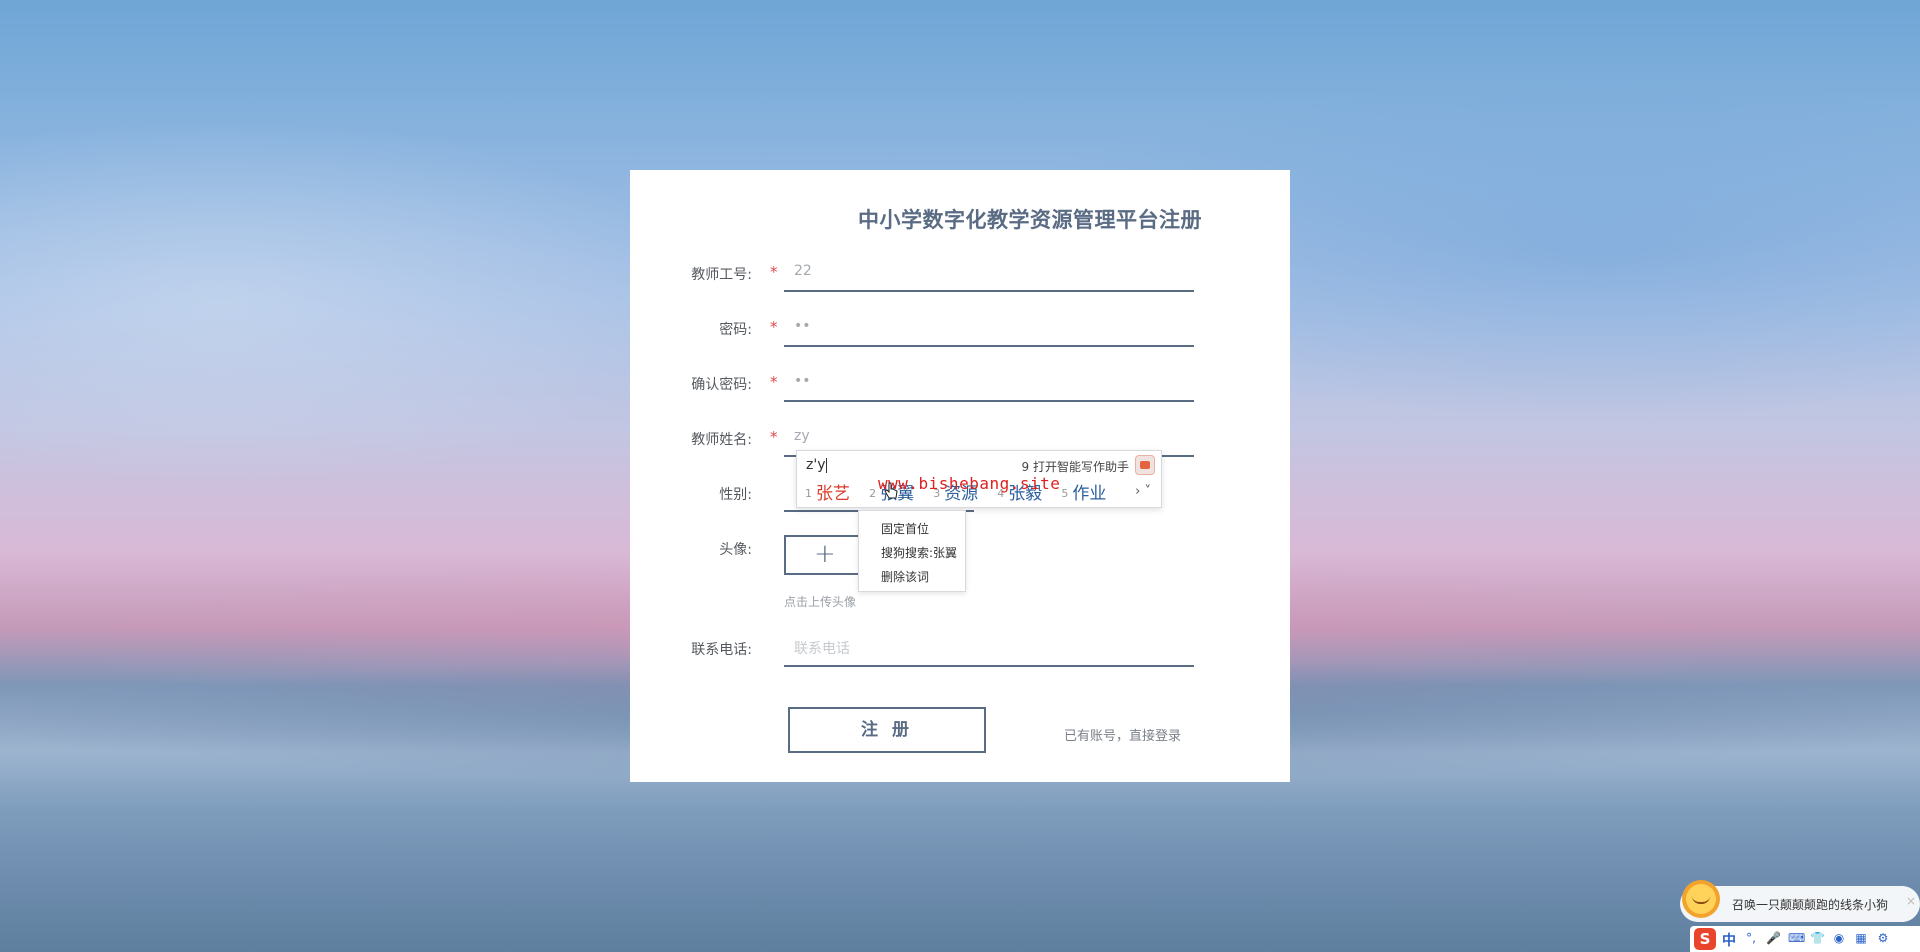 The image size is (1920, 952). Describe the element at coordinates (989, 648) in the screenshot. I see `phone-input: 联系电话` at that location.